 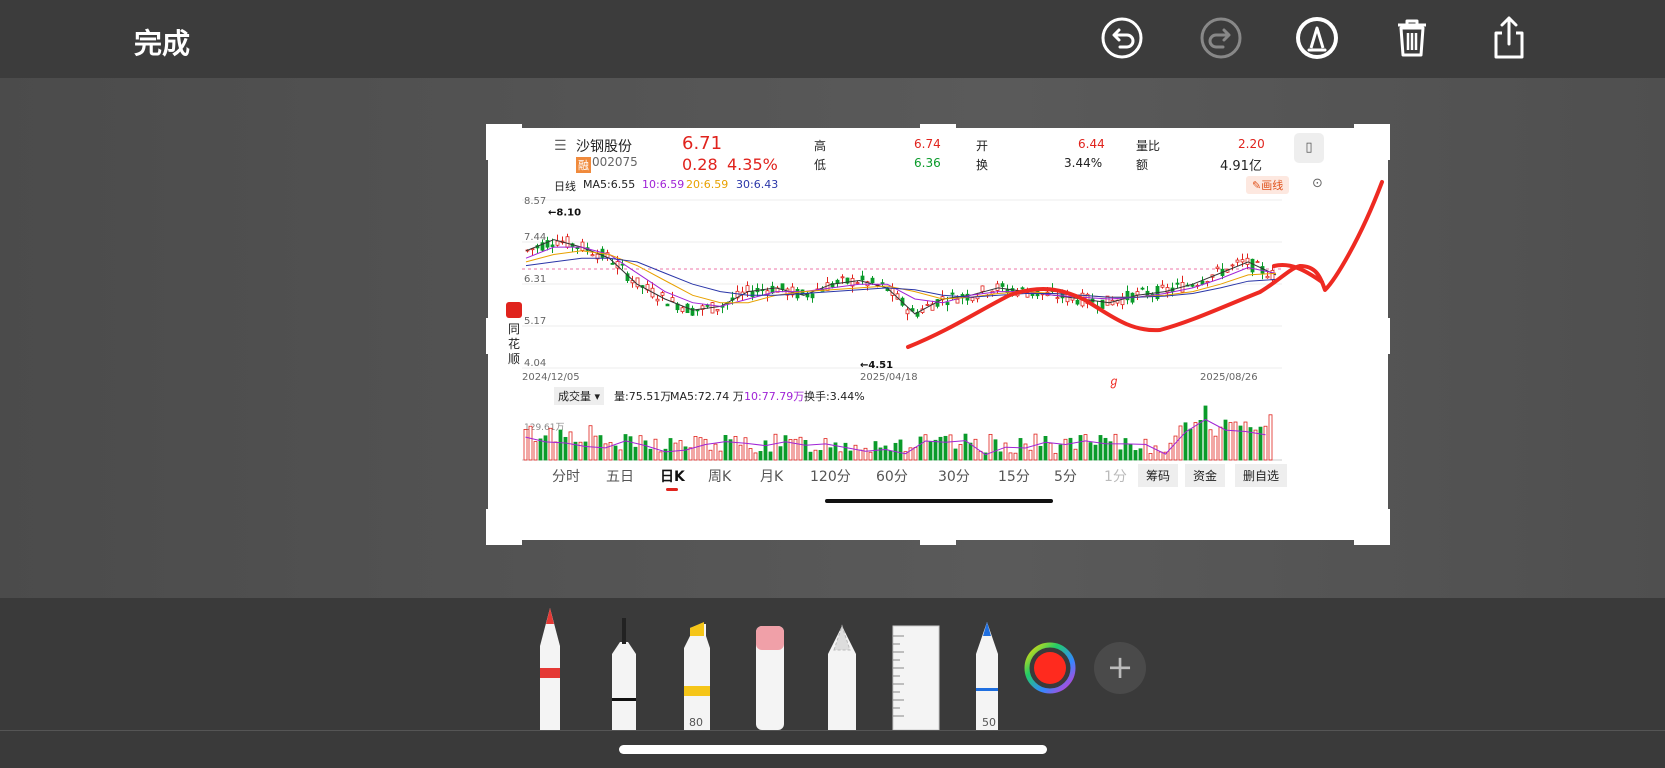 I want to click on fineliner-tool-icon, so click(x=624, y=668).